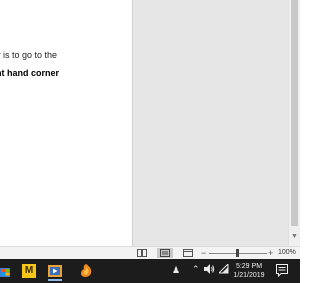  What do you see at coordinates (249, 275) in the screenshot?
I see `clock-date: 1/21/2019` at bounding box center [249, 275].